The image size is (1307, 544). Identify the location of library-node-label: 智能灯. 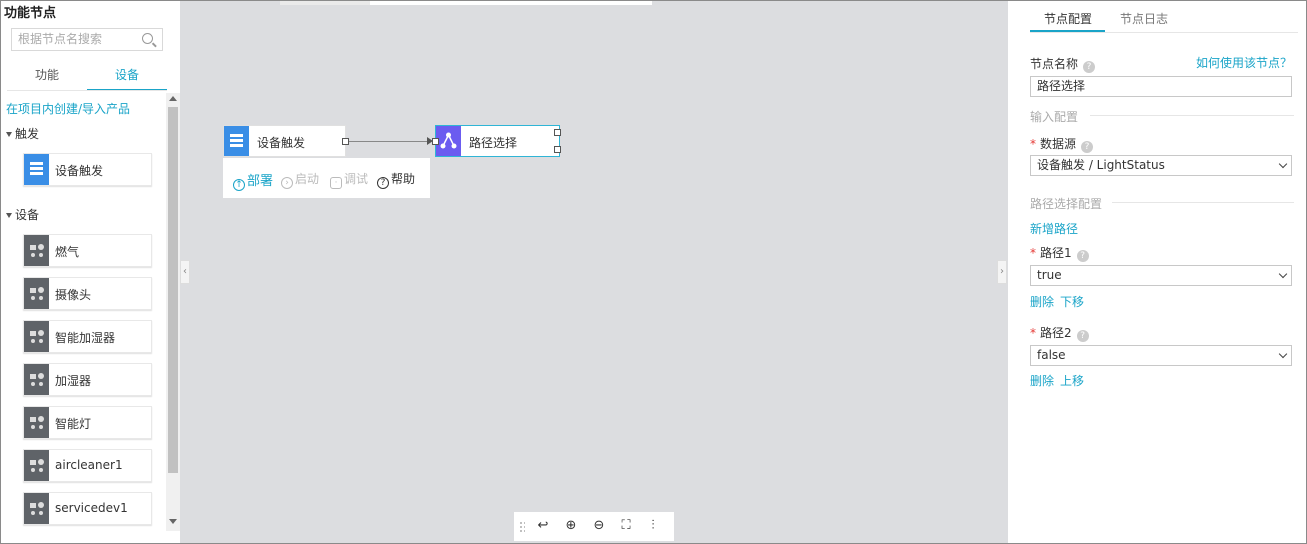
(73, 424).